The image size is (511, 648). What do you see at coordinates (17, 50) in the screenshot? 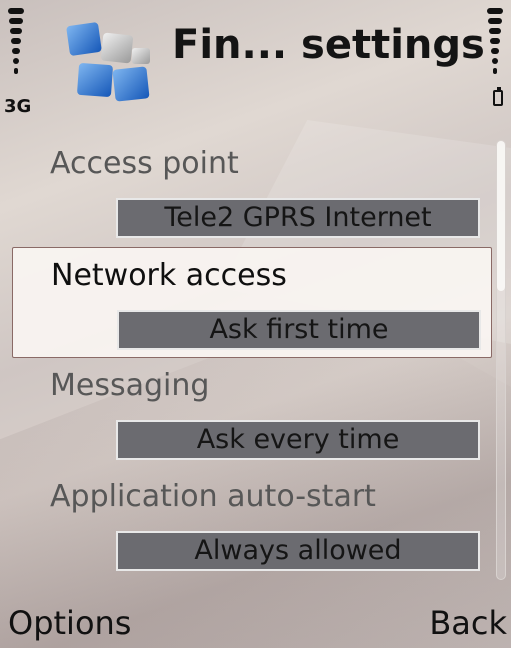
I see `signal-strength-icon` at bounding box center [17, 50].